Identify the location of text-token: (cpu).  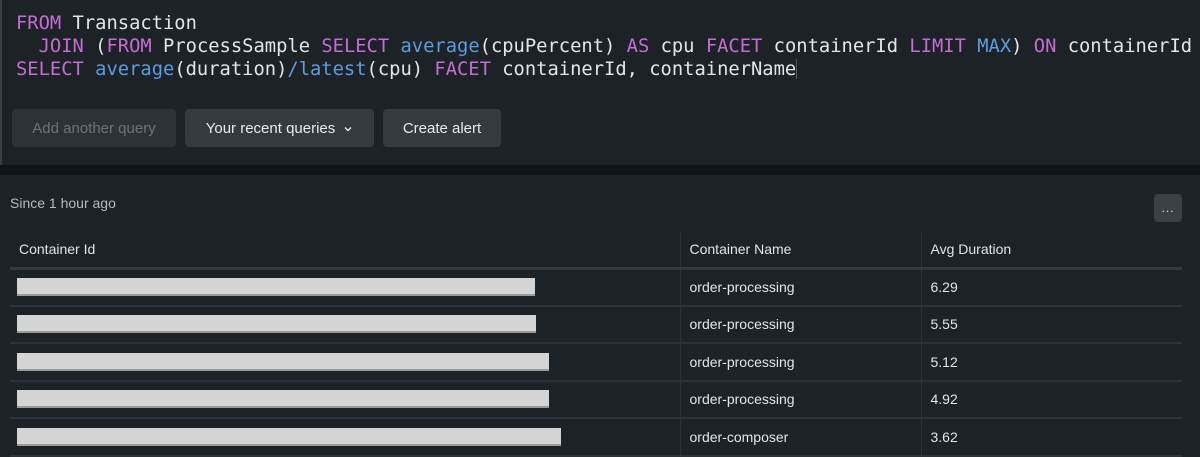
(400, 69).